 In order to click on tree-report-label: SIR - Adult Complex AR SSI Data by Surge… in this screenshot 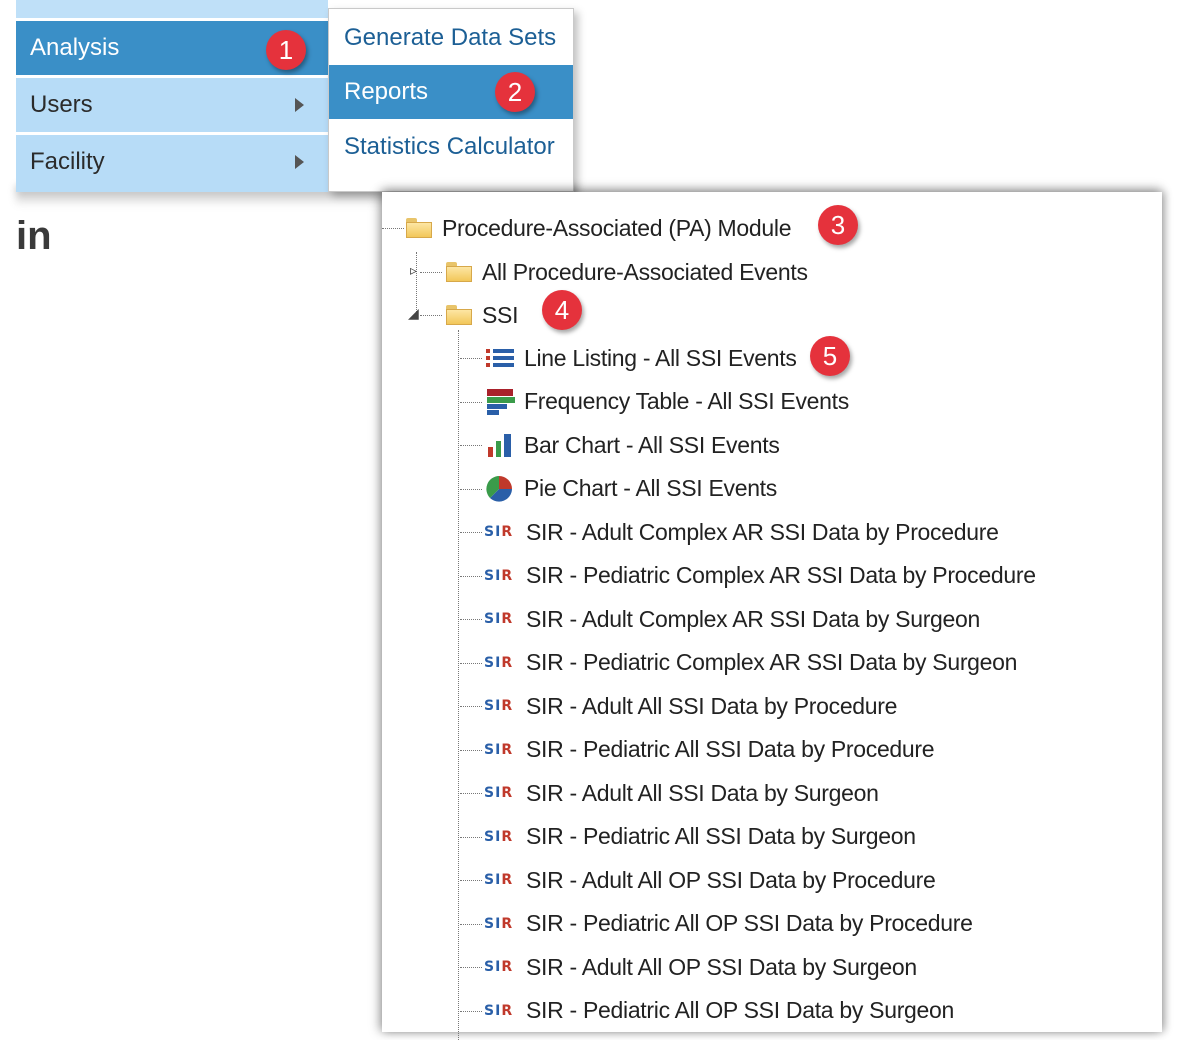, I will do `click(753, 618)`.